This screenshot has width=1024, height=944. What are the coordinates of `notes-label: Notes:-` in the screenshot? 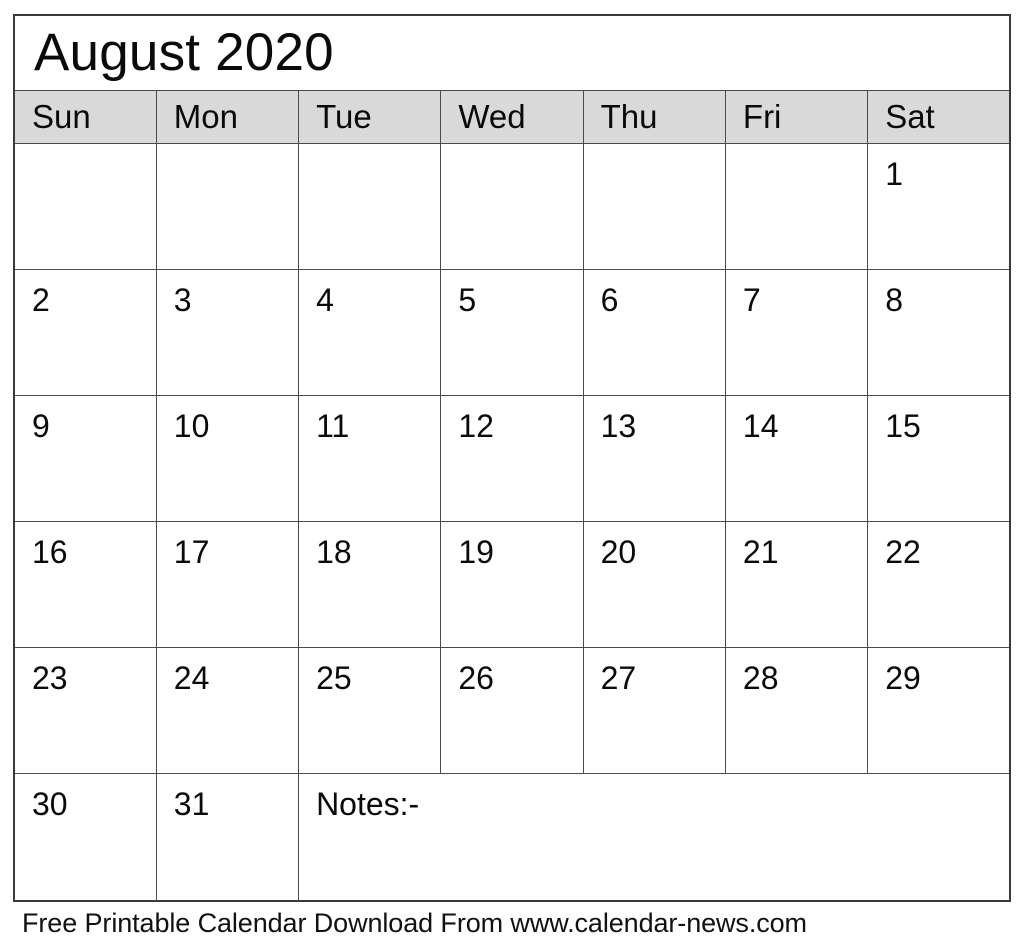 It's located at (368, 804).